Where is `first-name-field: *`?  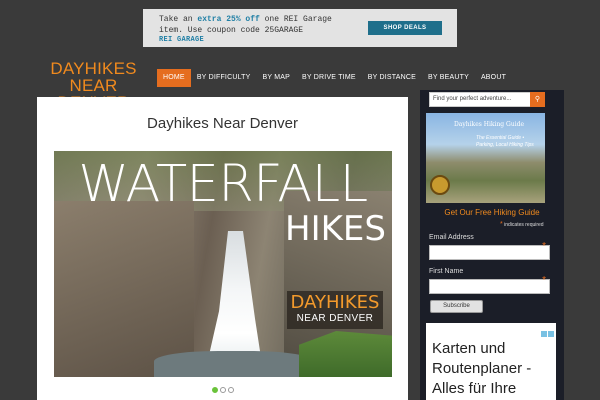 first-name-field: * is located at coordinates (489, 284).